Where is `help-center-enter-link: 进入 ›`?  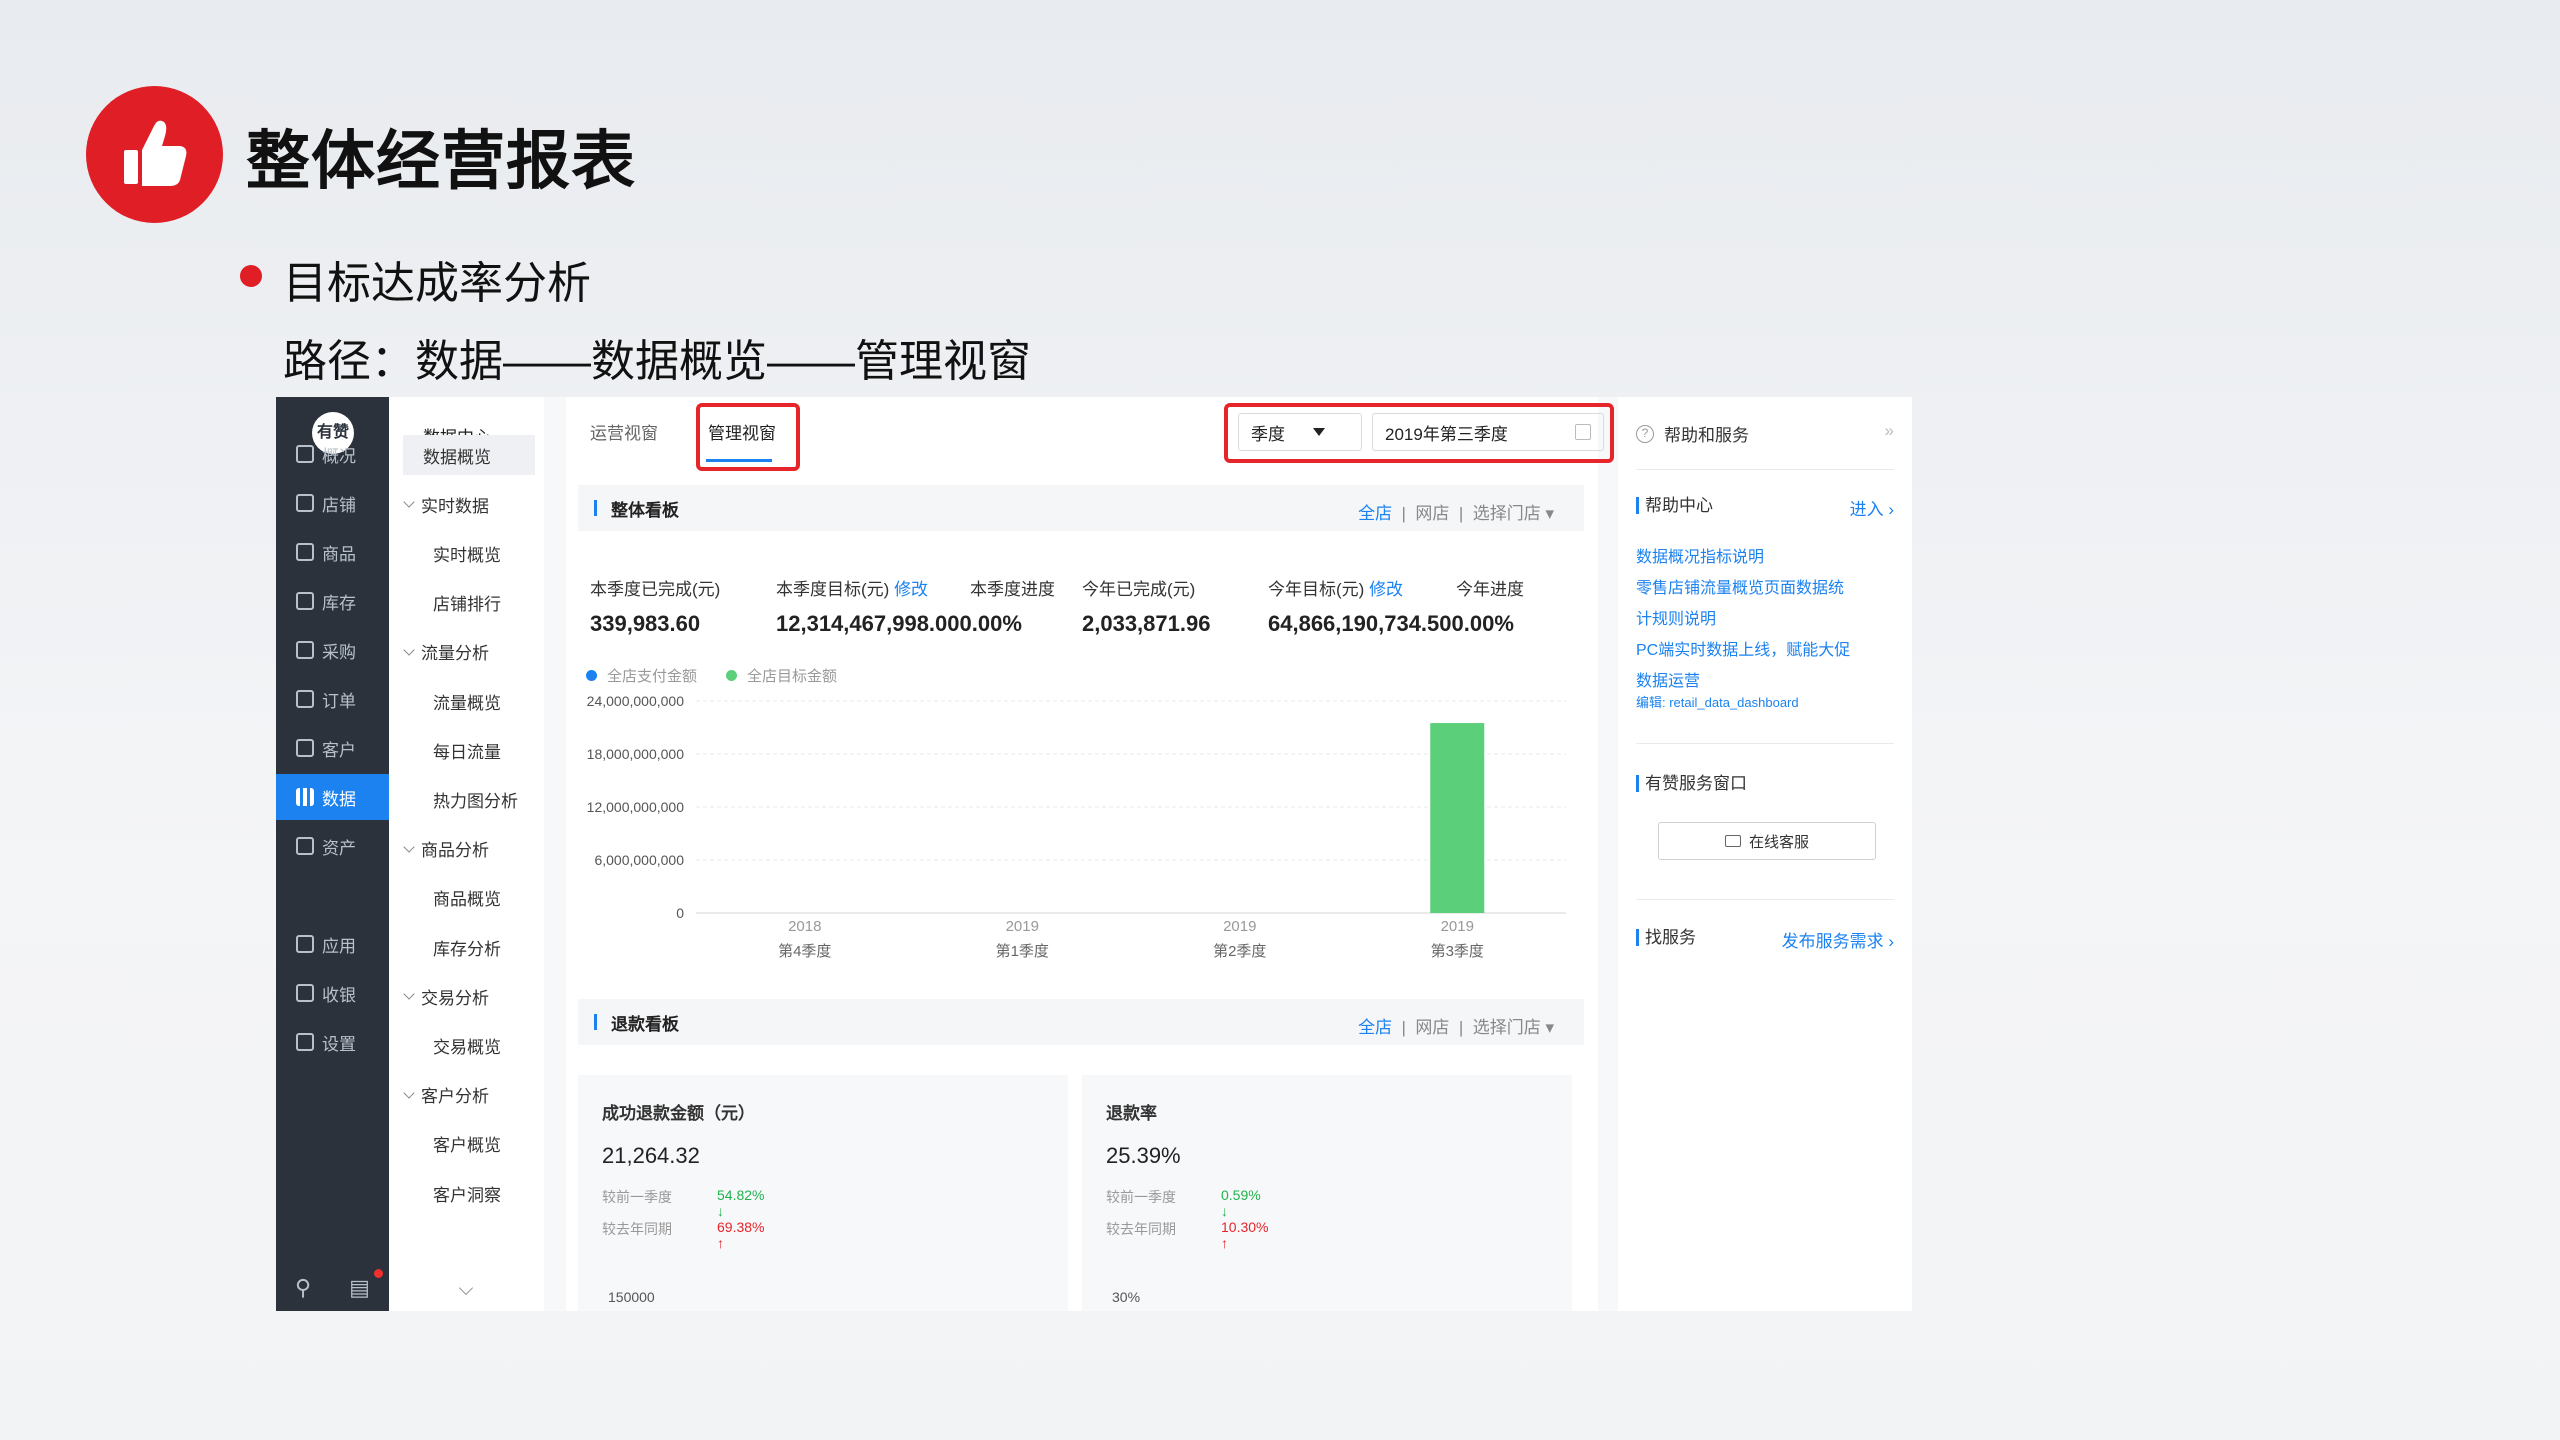
help-center-enter-link: 进入 › is located at coordinates (1872, 507).